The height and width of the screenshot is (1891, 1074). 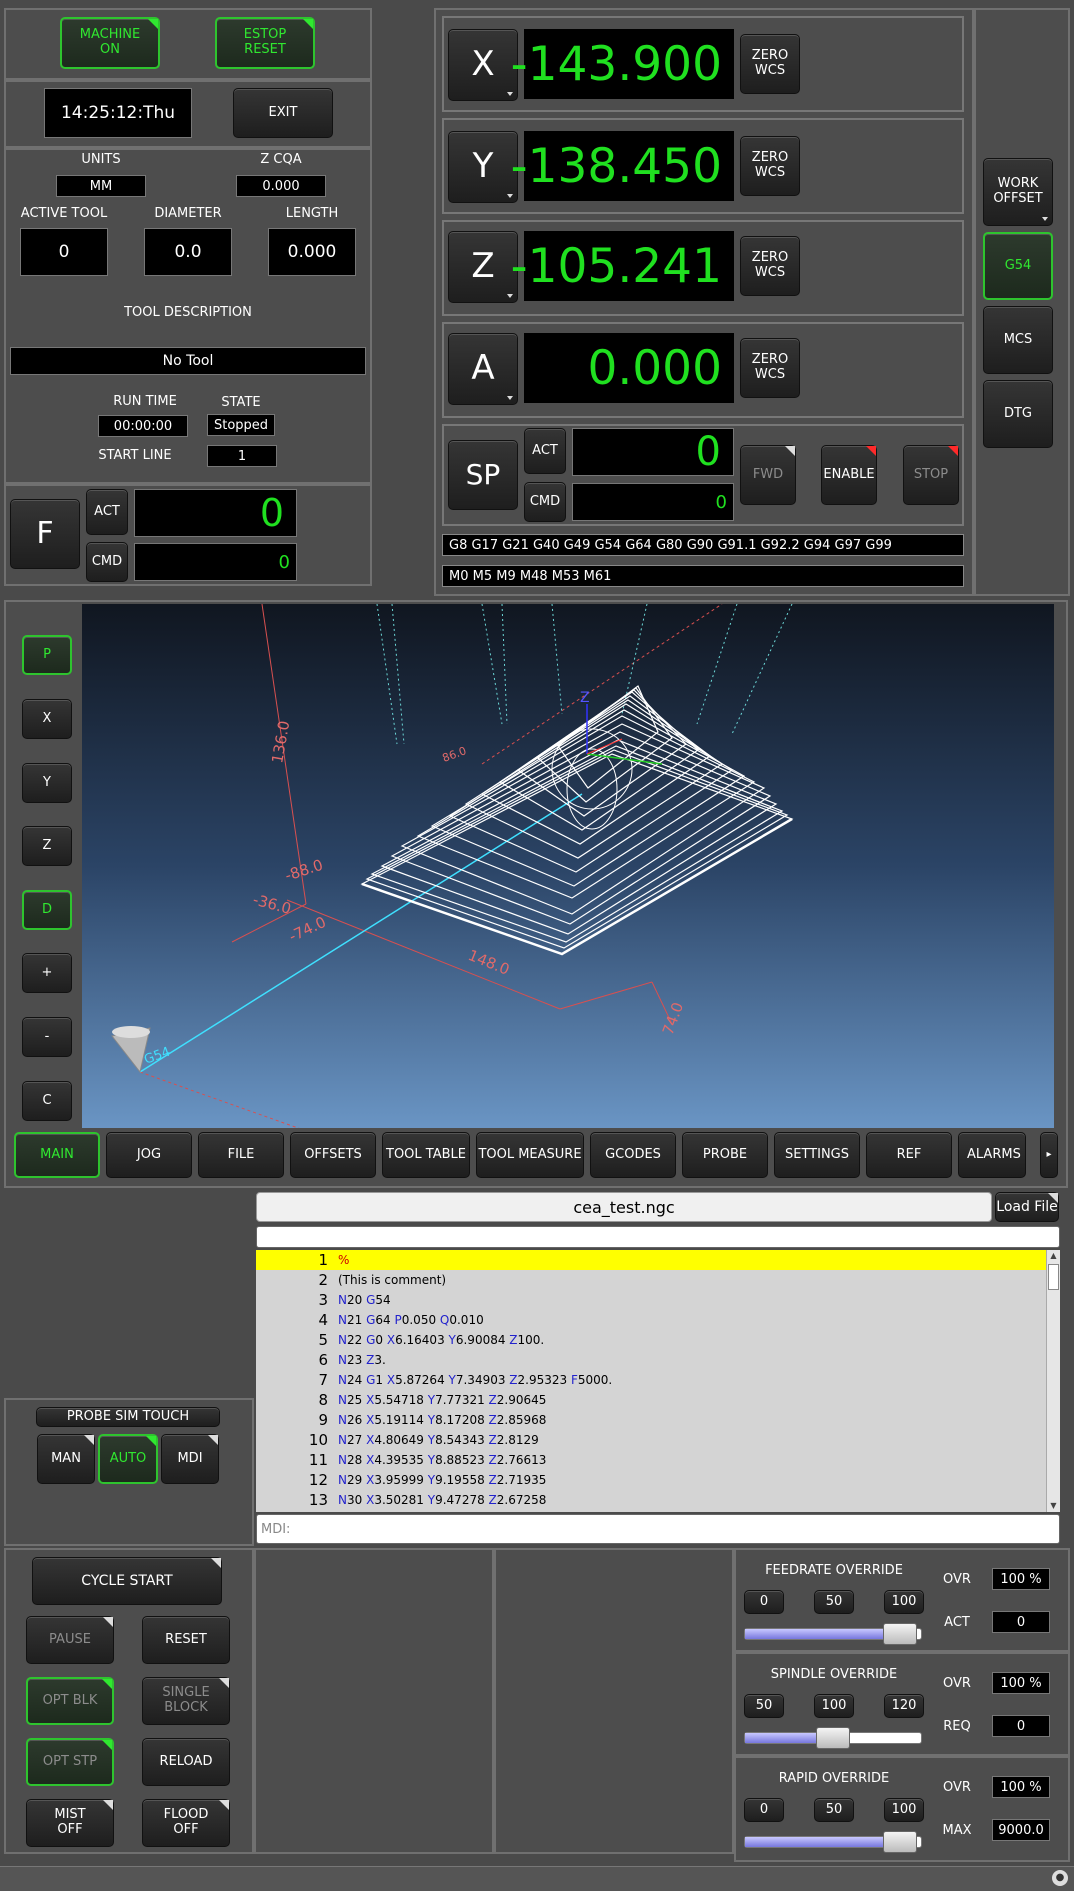 What do you see at coordinates (45, 534) in the screenshot?
I see `feed-button: F` at bounding box center [45, 534].